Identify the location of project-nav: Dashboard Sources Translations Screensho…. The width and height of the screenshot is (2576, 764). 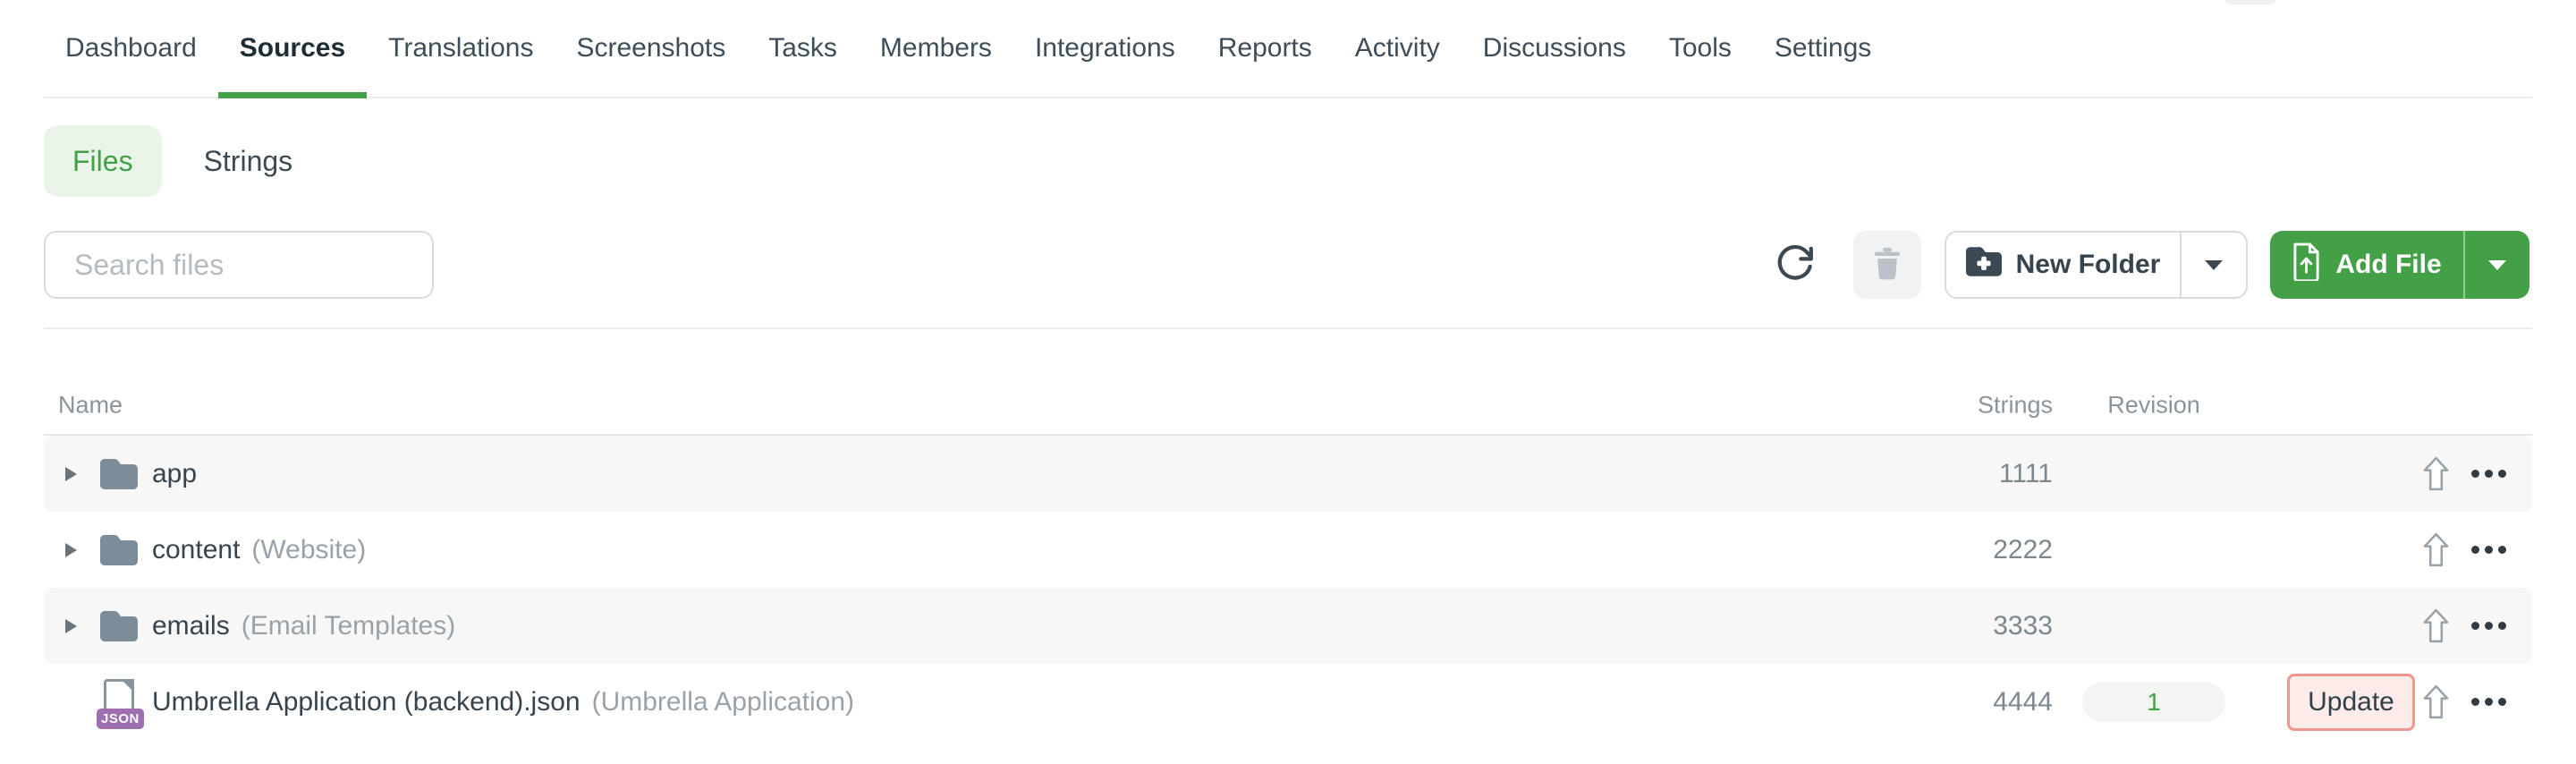
(1288, 49).